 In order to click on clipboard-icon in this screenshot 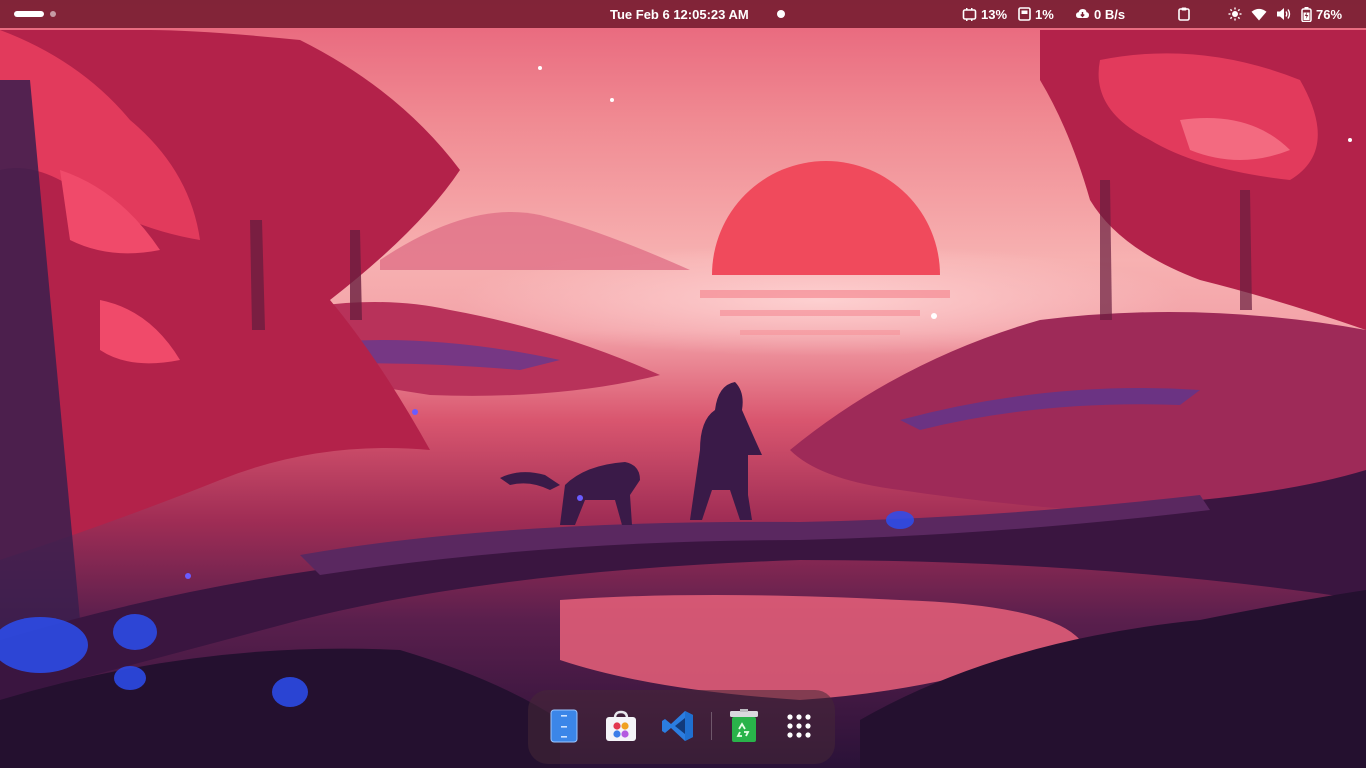, I will do `click(1184, 14)`.